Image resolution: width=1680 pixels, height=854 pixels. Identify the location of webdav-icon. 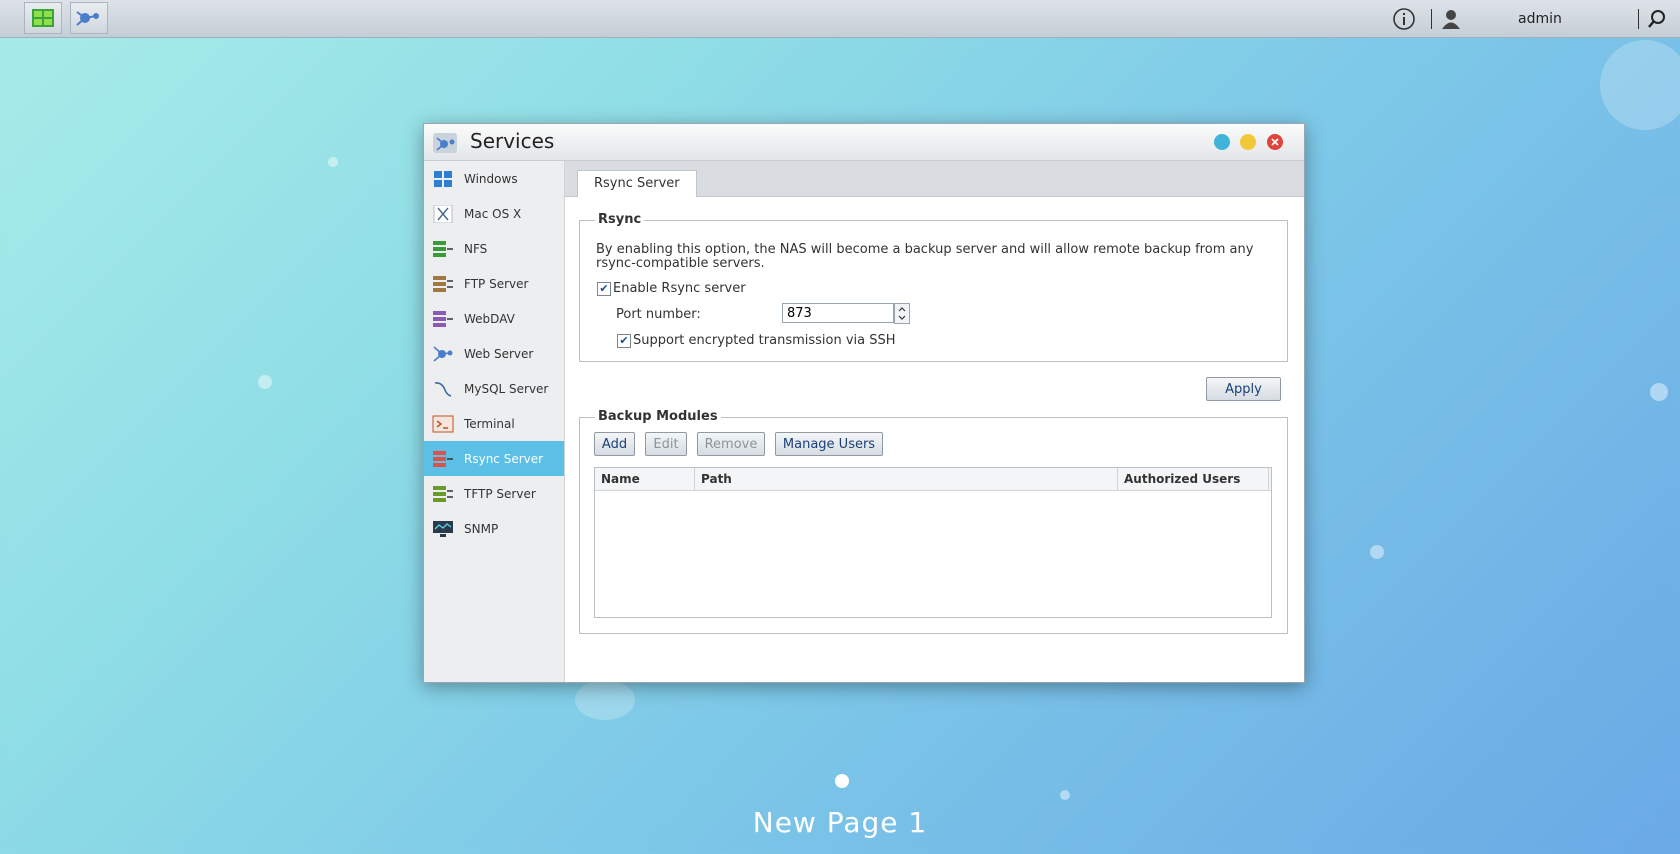
(443, 319).